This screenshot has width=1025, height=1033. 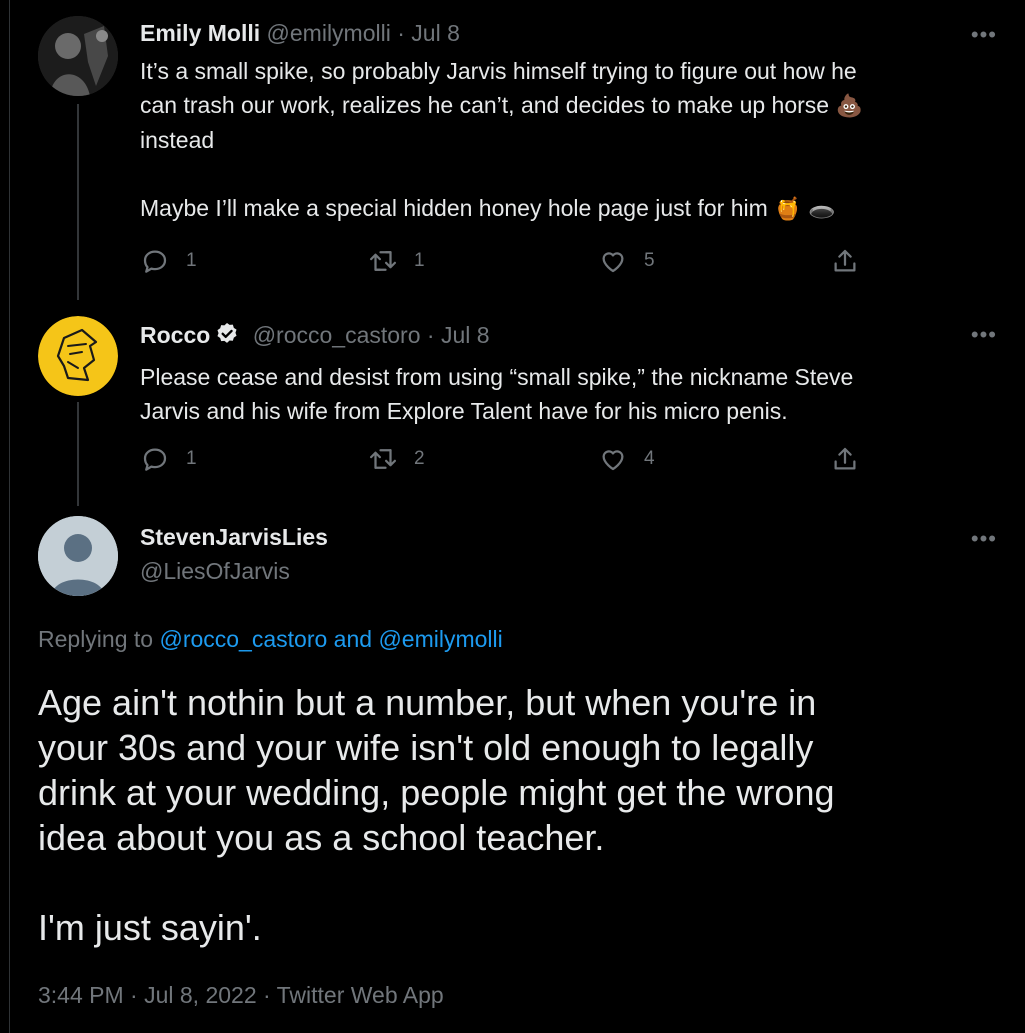 I want to click on like-button: 5, so click(x=626, y=261).